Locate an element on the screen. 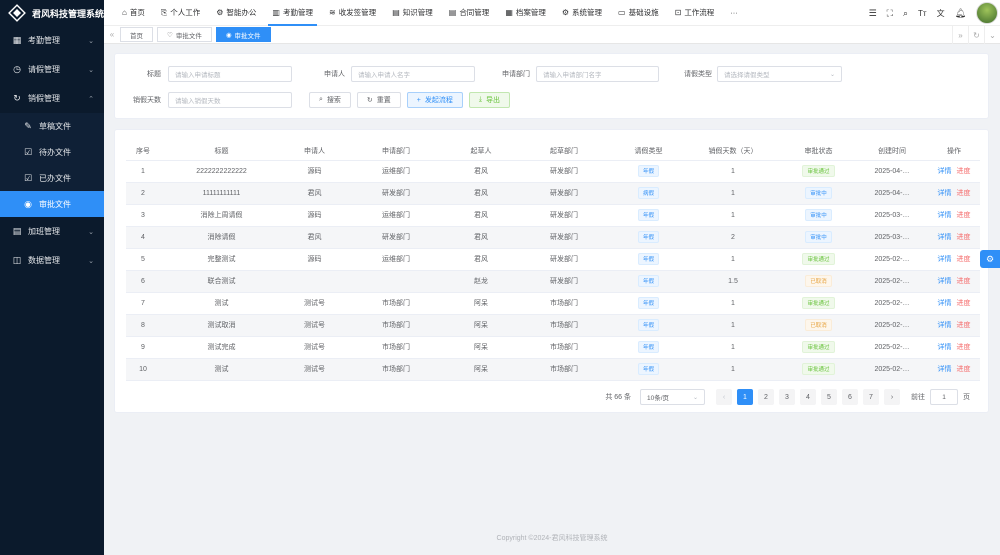 The height and width of the screenshot is (555, 1000). sidebar-item: ◷ 请假管理 ⌄ is located at coordinates (52, 69).